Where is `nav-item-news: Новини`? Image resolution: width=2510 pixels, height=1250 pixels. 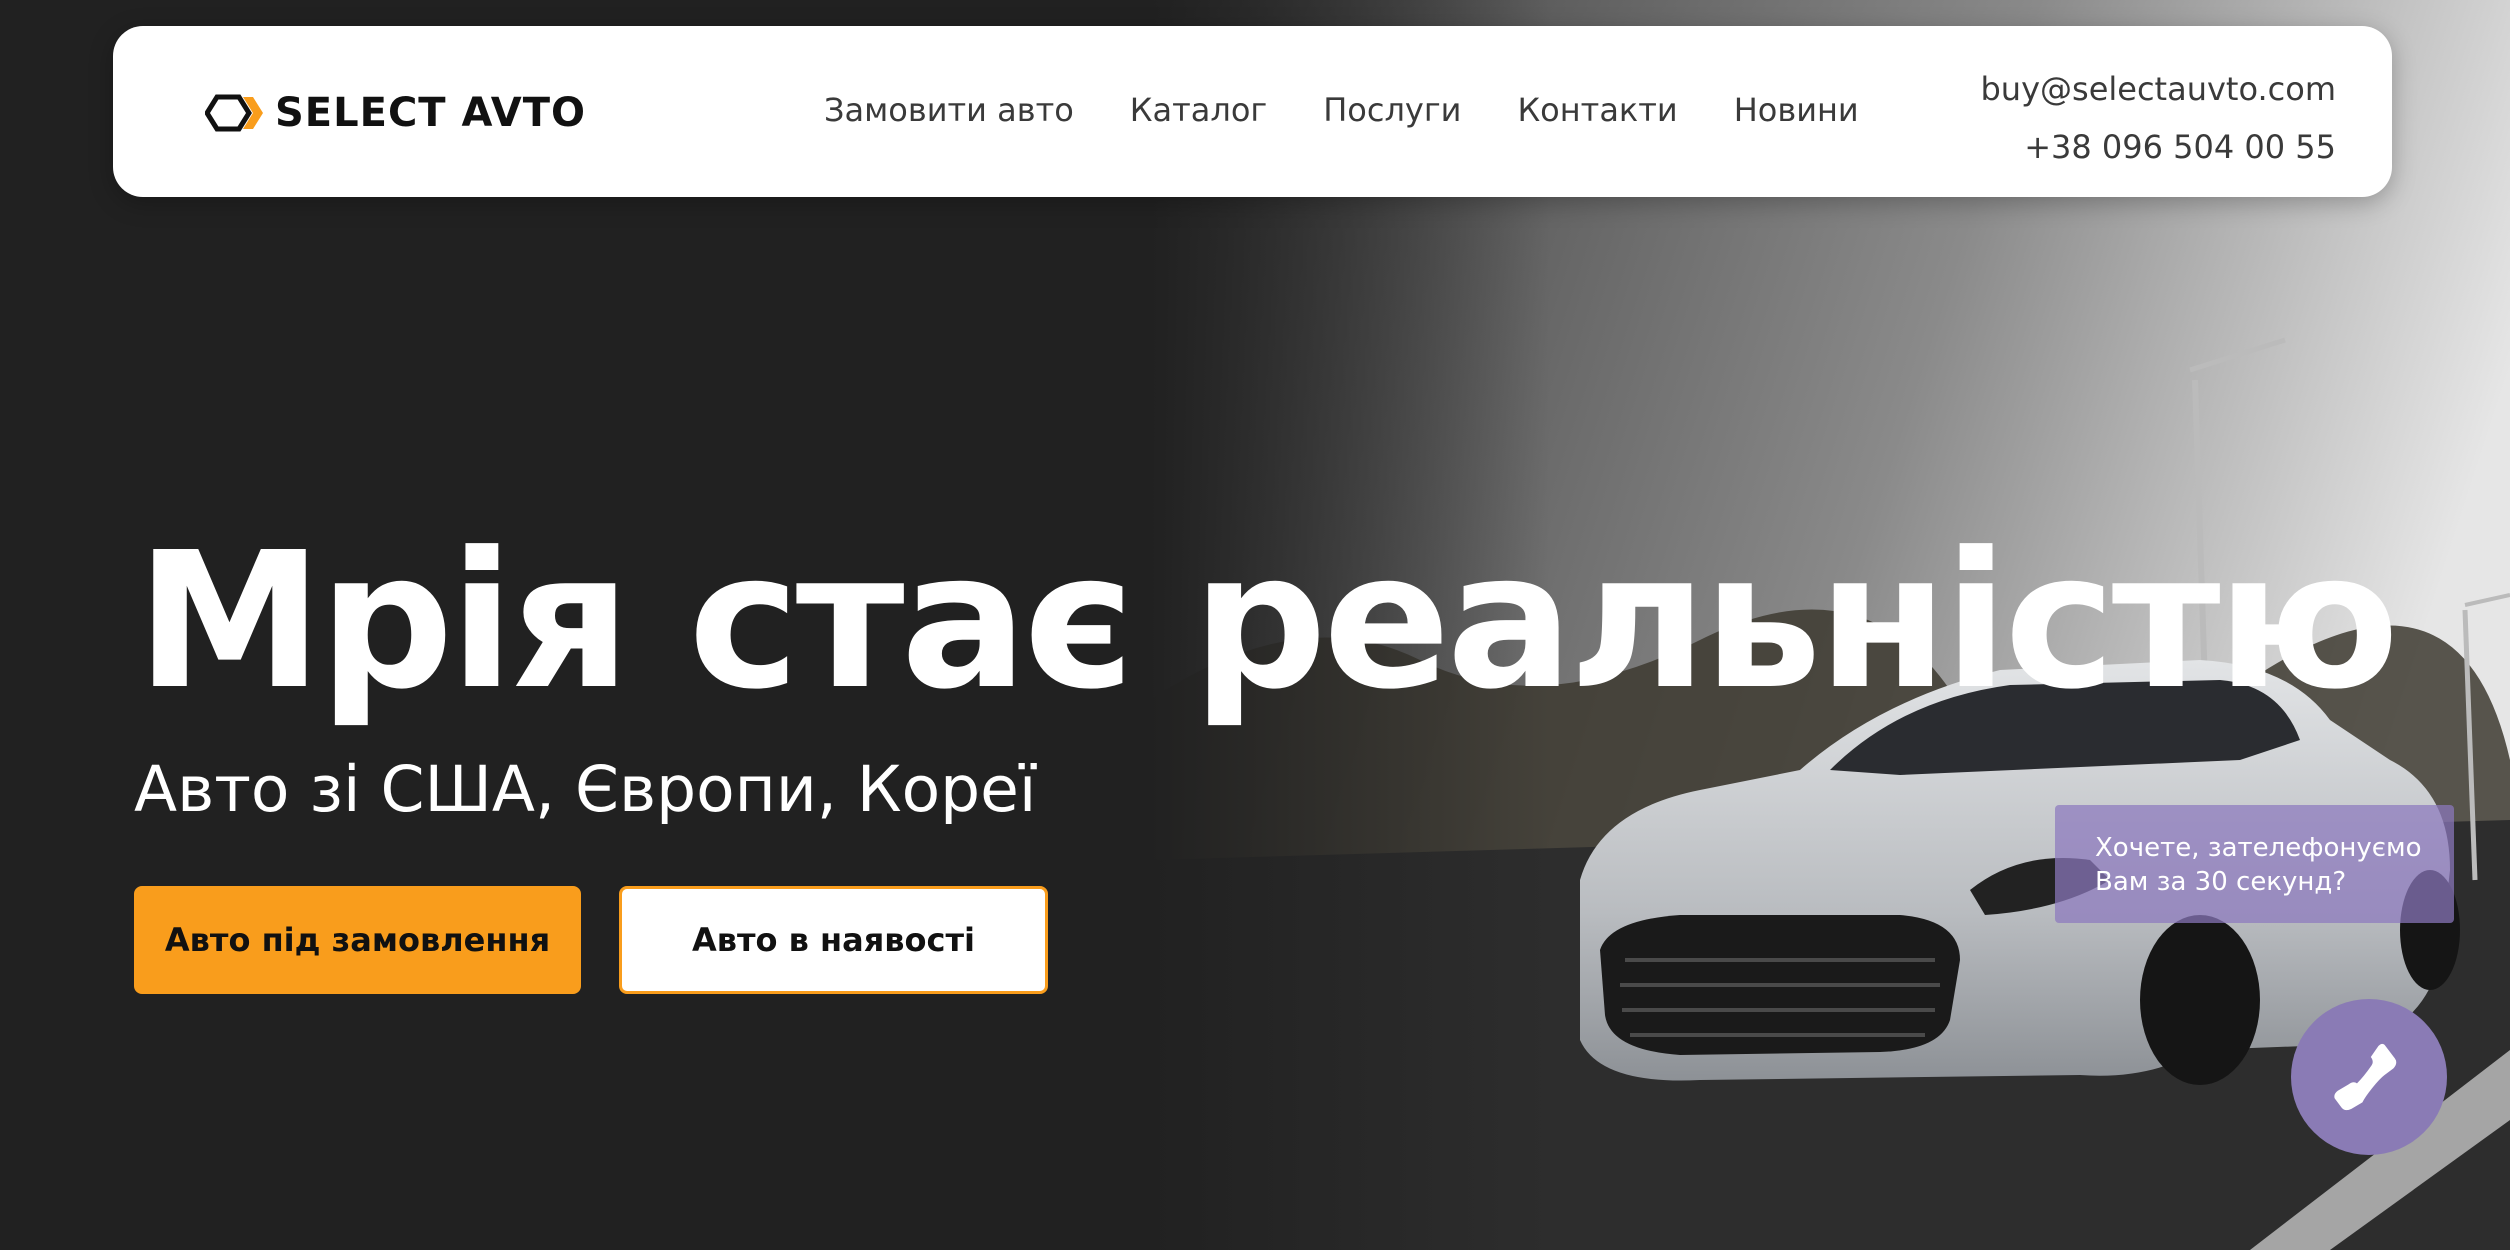
nav-item-news: Новини is located at coordinates (1796, 110).